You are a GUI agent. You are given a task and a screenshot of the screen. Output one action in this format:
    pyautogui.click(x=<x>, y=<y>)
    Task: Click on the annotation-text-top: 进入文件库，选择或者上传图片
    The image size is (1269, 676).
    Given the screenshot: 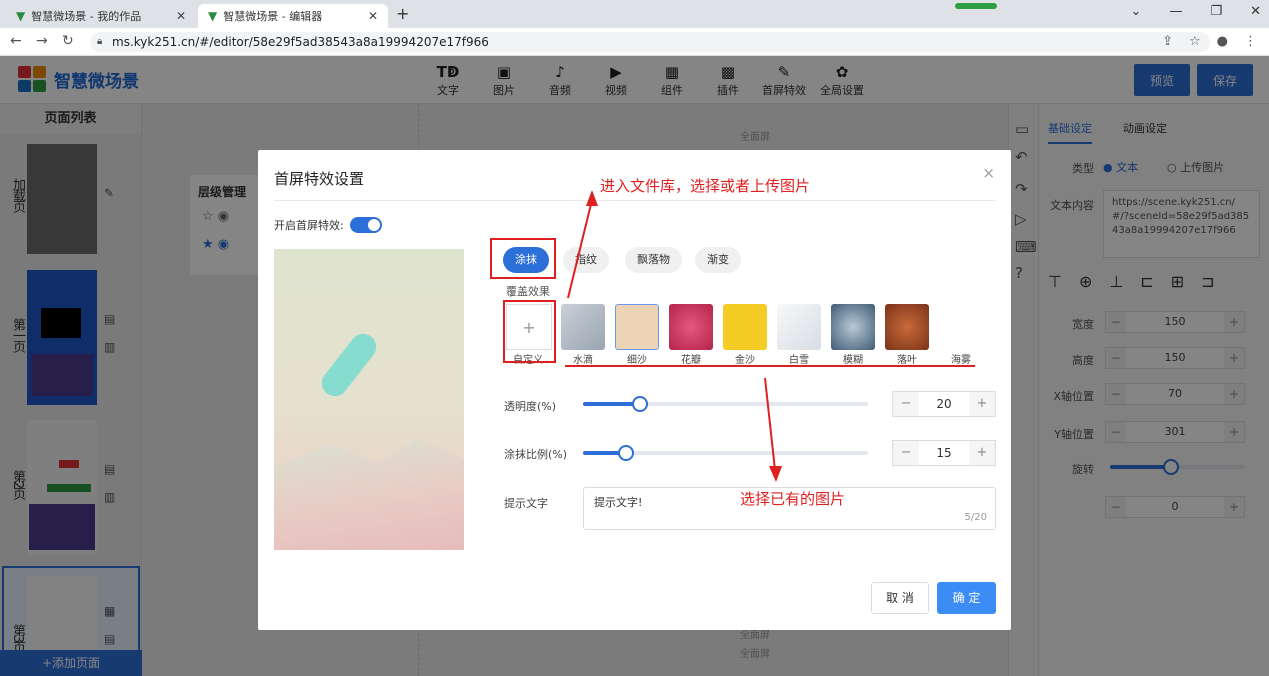 What is the action you would take?
    pyautogui.click(x=705, y=186)
    